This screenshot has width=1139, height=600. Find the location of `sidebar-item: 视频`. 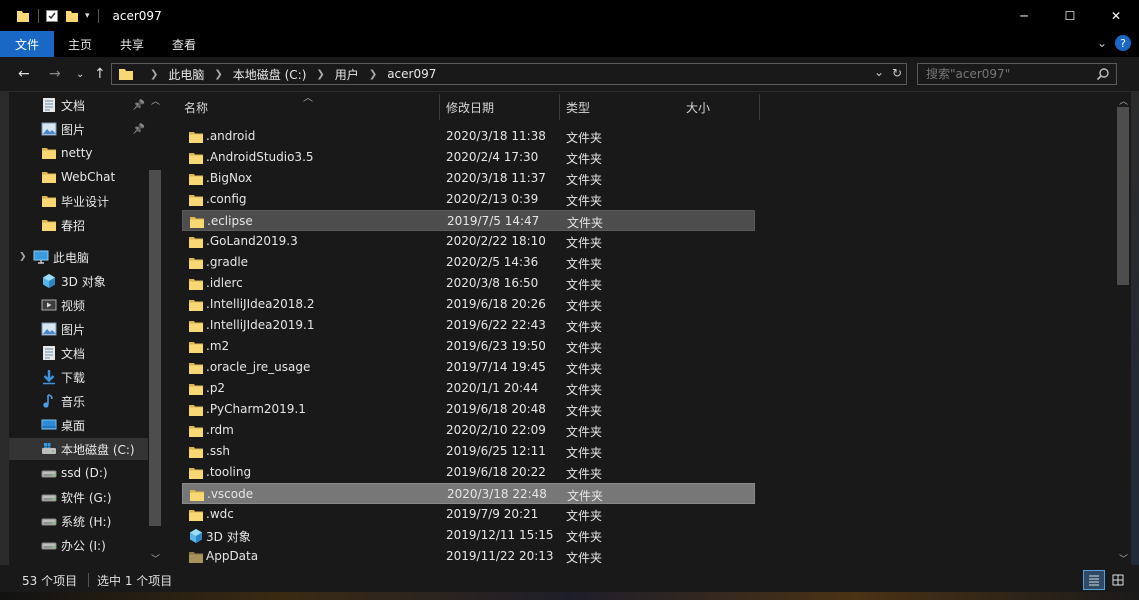

sidebar-item: 视频 is located at coordinates (79, 305).